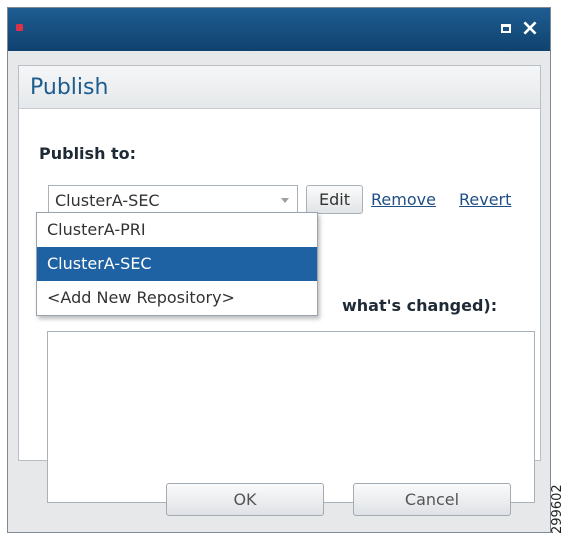 This screenshot has width=575, height=540. What do you see at coordinates (177, 230) in the screenshot?
I see `dropdown-option: ClusterA-PRI` at bounding box center [177, 230].